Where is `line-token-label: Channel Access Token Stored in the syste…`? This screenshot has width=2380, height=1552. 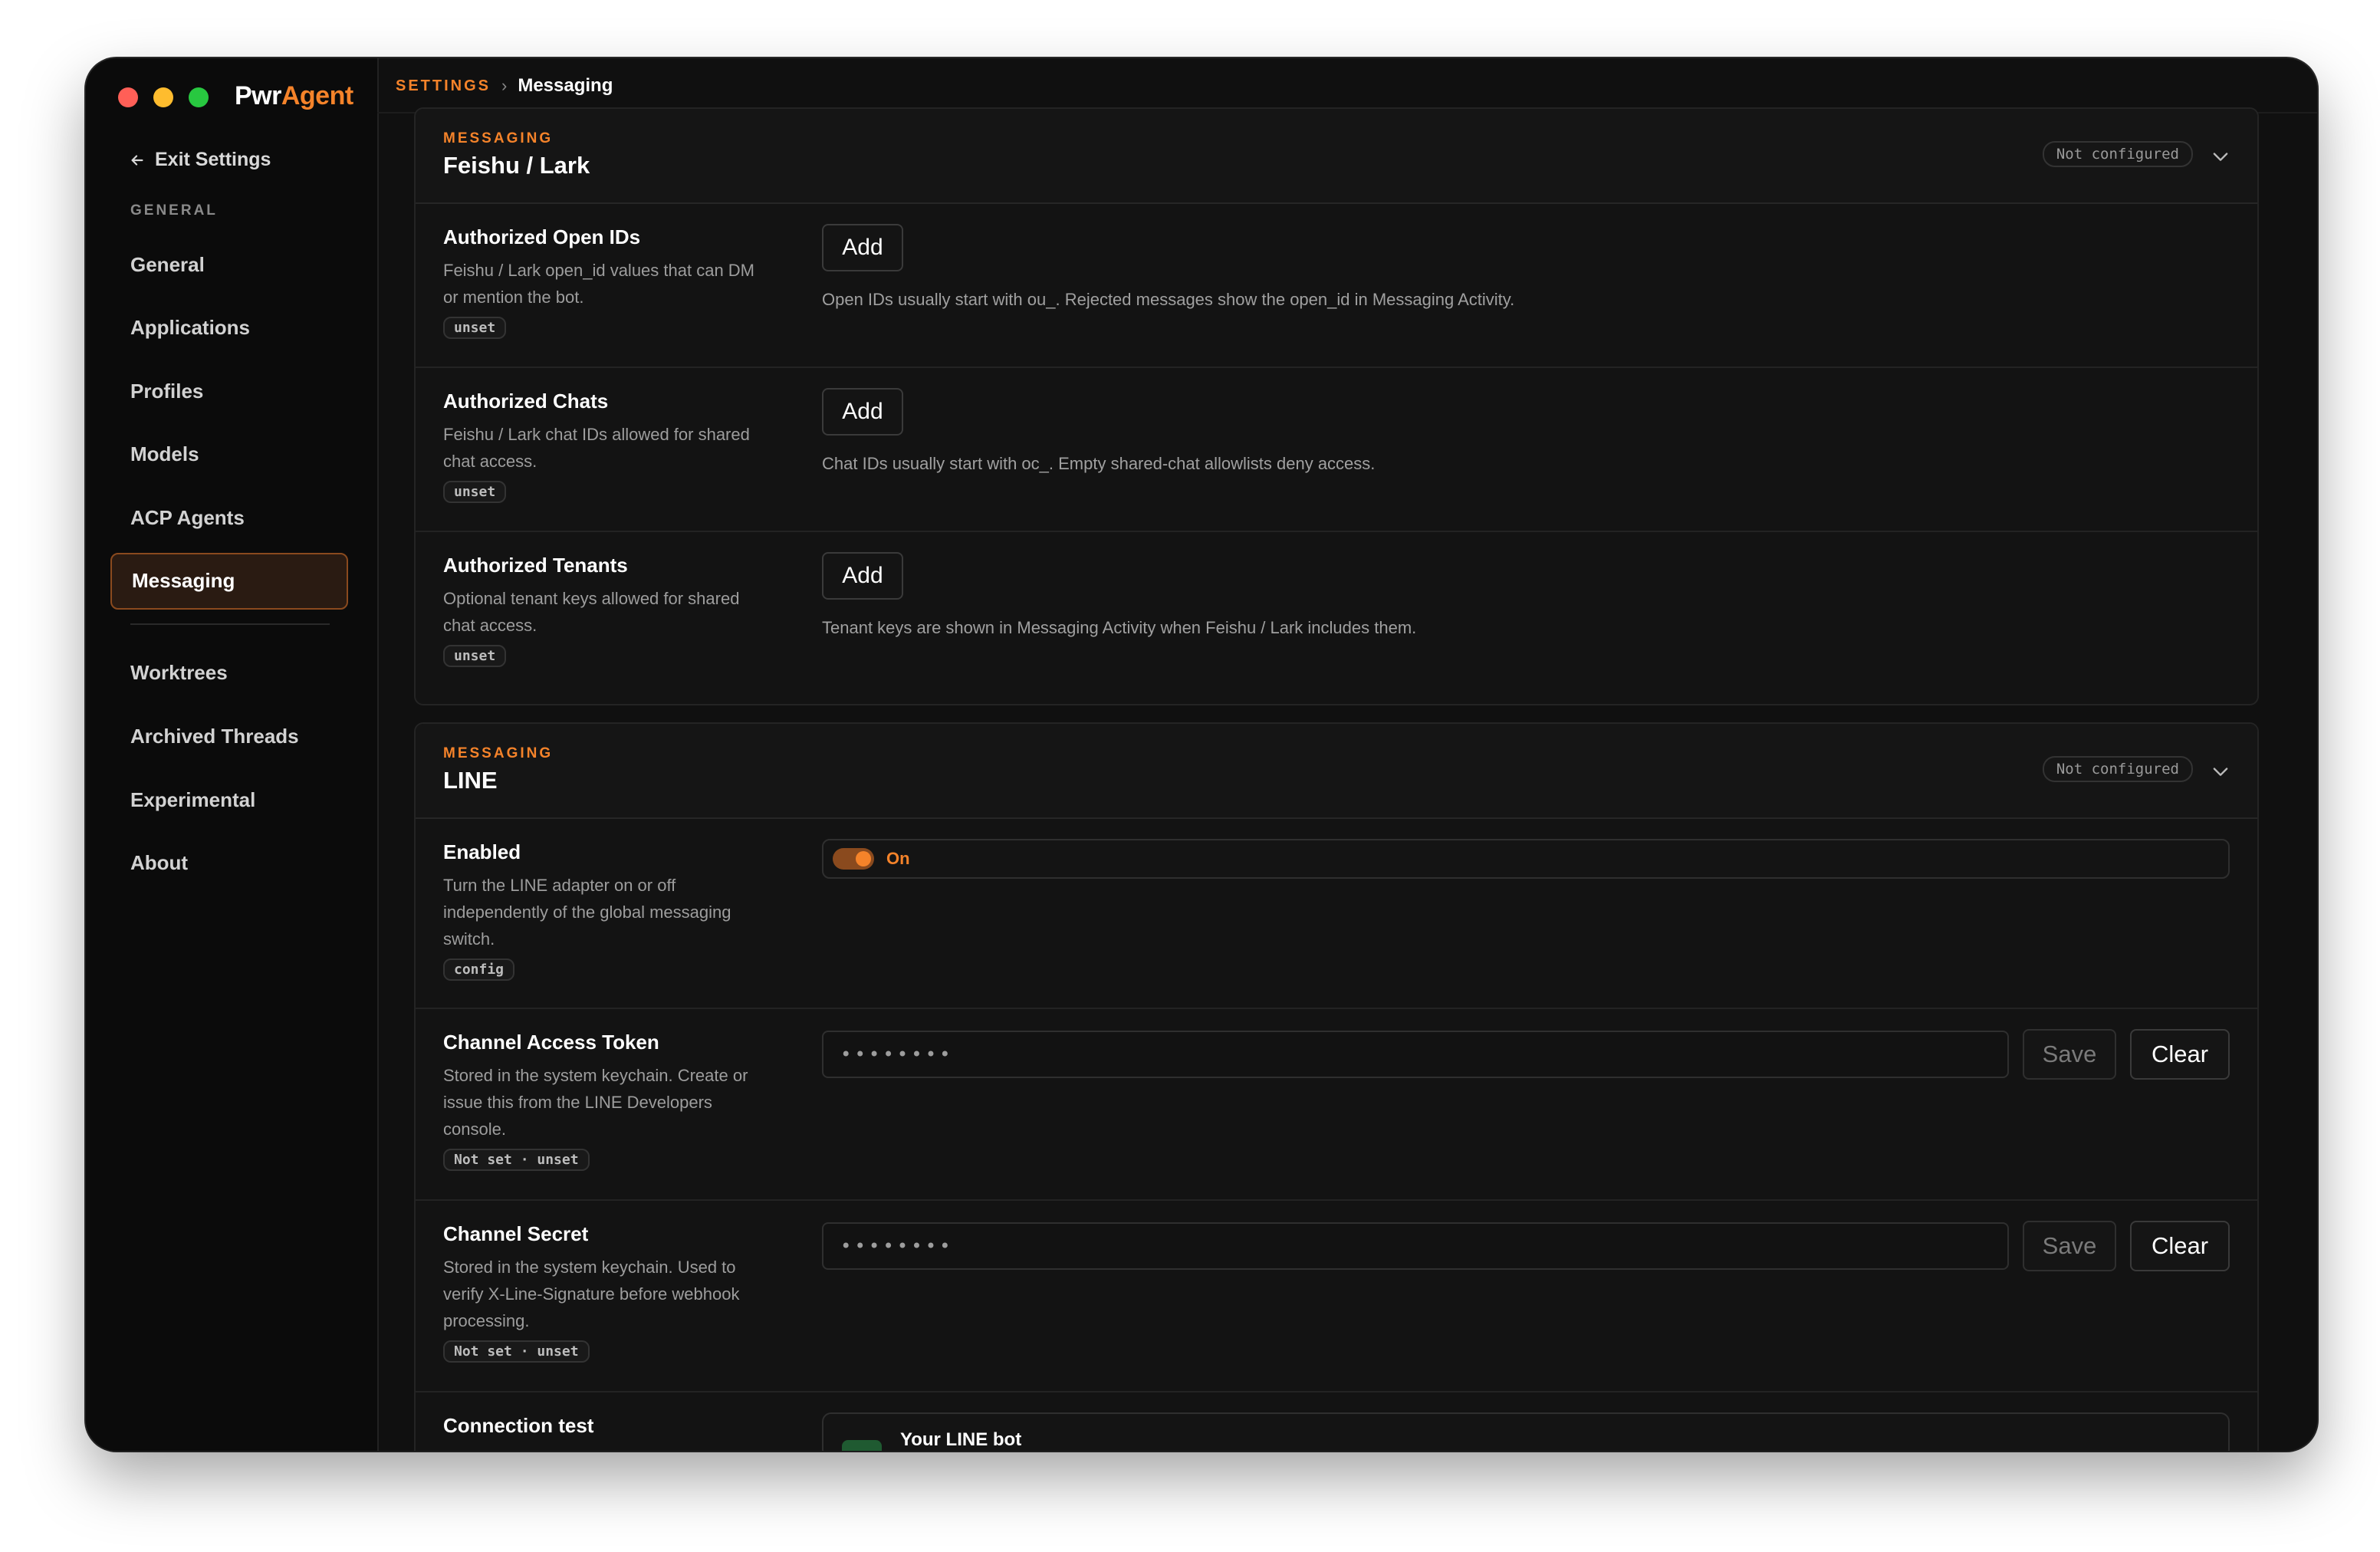
line-token-label: Channel Access Token Stored in the syste… is located at coordinates (608, 1101).